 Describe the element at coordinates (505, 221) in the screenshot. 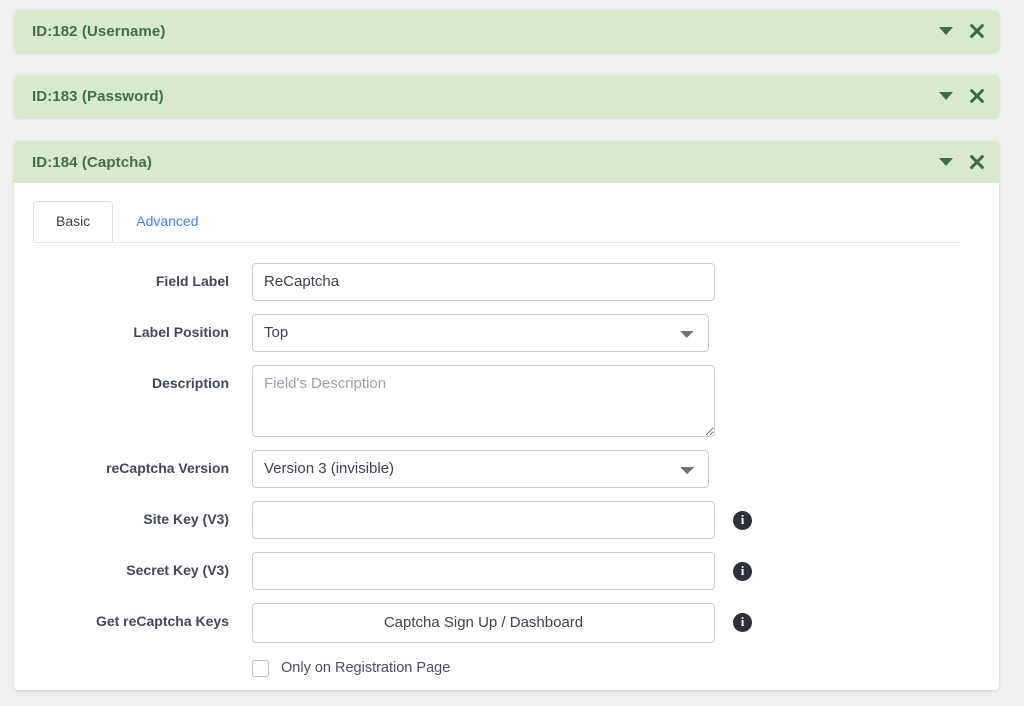

I see `tab-list: Basic Advanced` at that location.